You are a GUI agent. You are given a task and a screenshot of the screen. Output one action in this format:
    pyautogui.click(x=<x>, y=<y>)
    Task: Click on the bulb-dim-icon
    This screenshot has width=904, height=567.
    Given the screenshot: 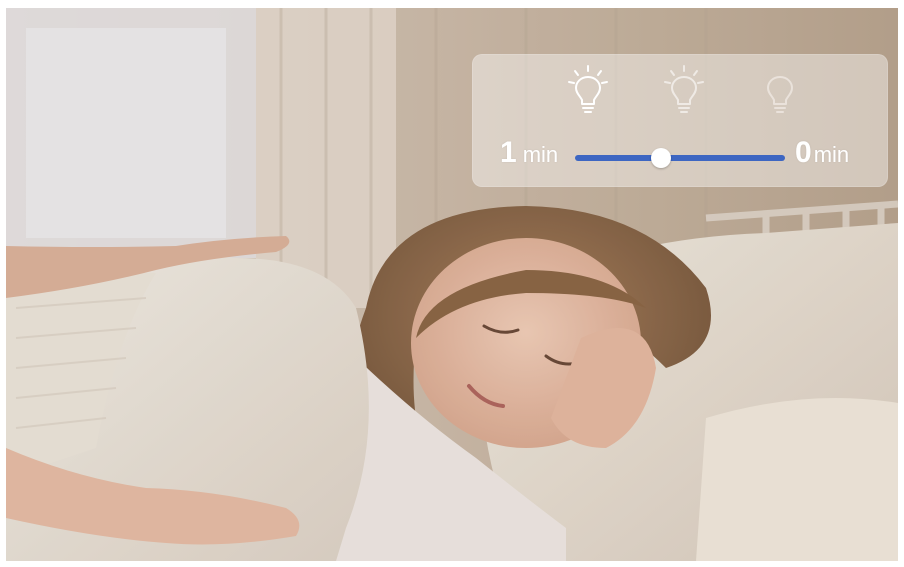 What is the action you would take?
    pyautogui.click(x=684, y=90)
    